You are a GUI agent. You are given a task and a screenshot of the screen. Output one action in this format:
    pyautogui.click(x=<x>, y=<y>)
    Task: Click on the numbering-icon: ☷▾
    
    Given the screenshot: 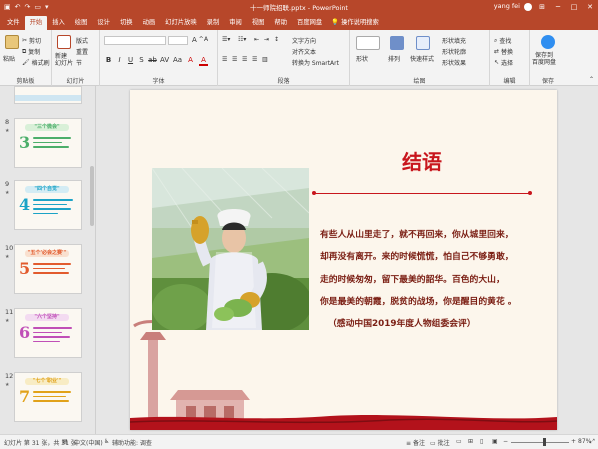 What is the action you would take?
    pyautogui.click(x=242, y=39)
    